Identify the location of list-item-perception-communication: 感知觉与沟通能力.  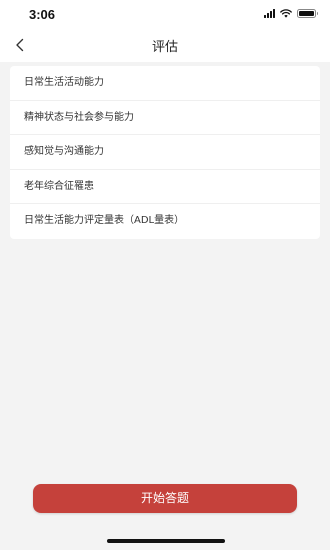
(165, 152).